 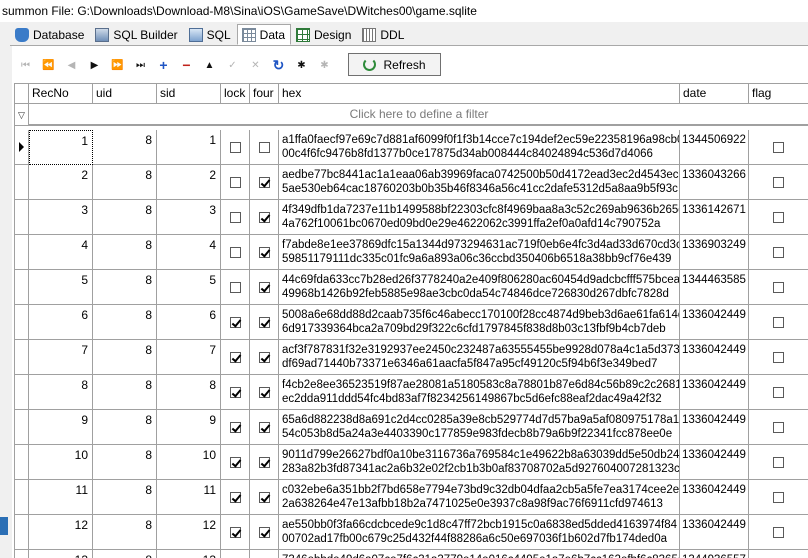 What do you see at coordinates (714, 94) in the screenshot?
I see `column-header-date: date` at bounding box center [714, 94].